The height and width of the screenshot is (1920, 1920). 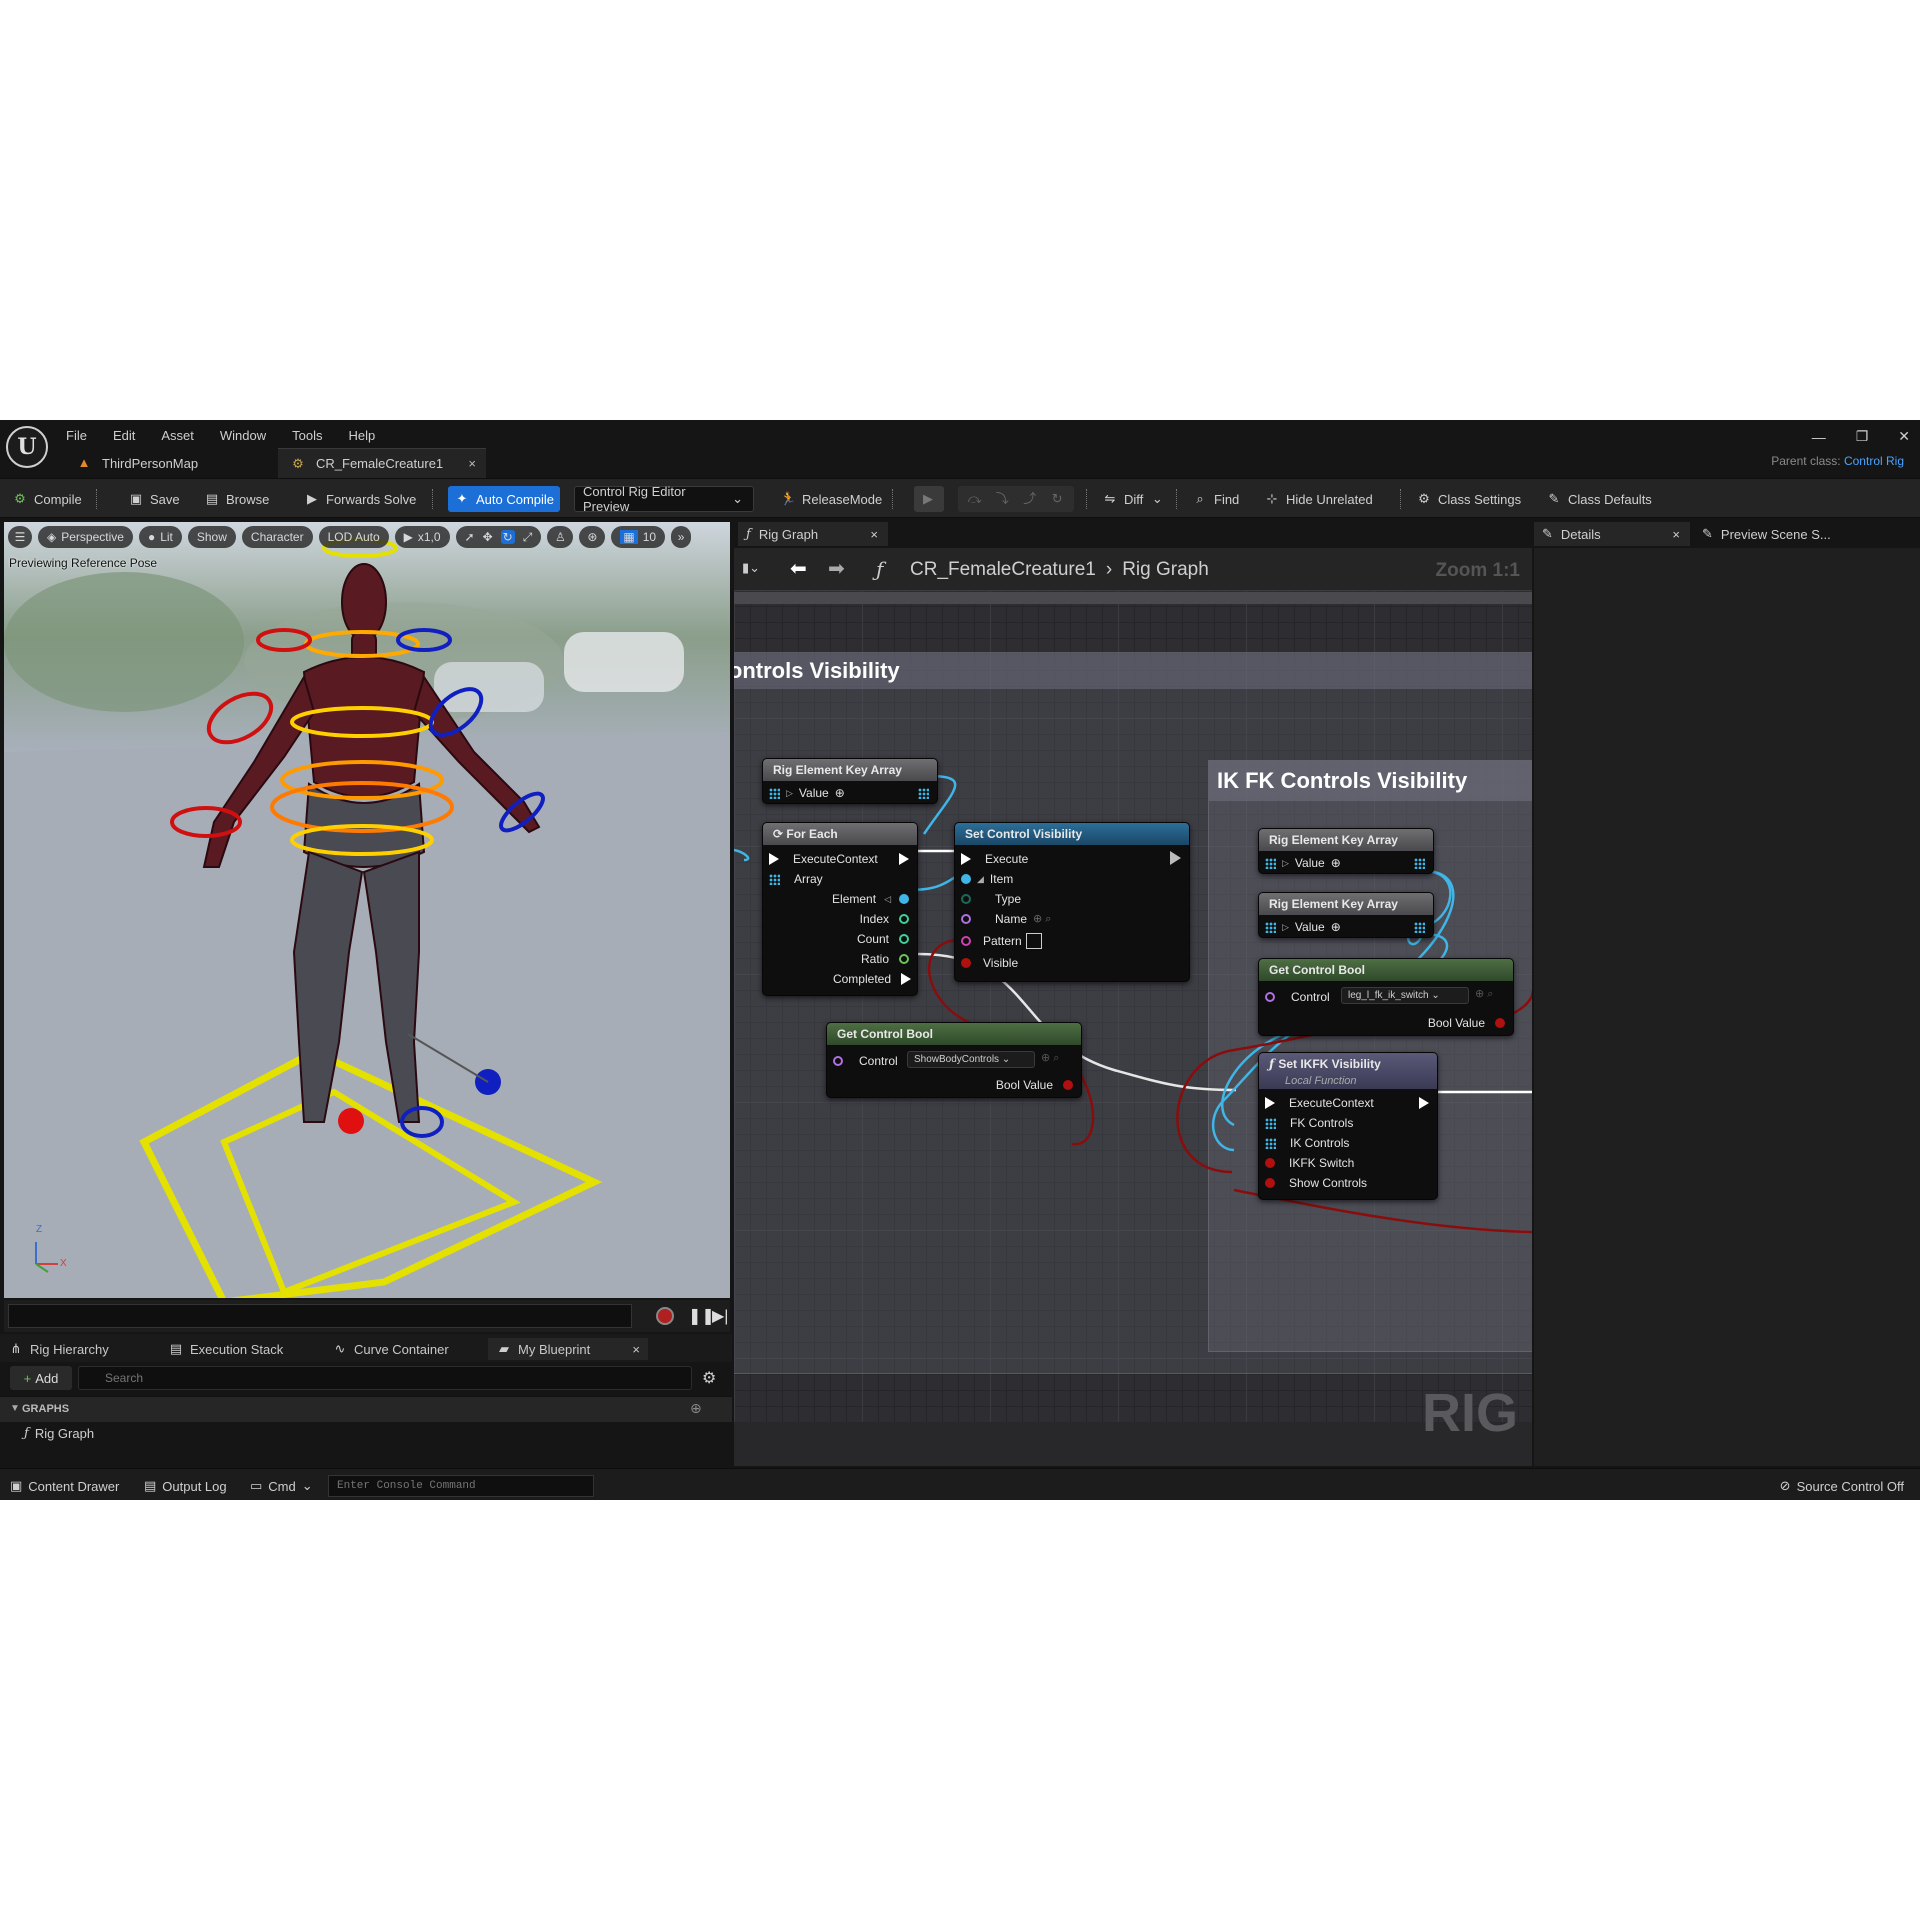 What do you see at coordinates (1068, 1085) in the screenshot?
I see `bool-out-pin-icon` at bounding box center [1068, 1085].